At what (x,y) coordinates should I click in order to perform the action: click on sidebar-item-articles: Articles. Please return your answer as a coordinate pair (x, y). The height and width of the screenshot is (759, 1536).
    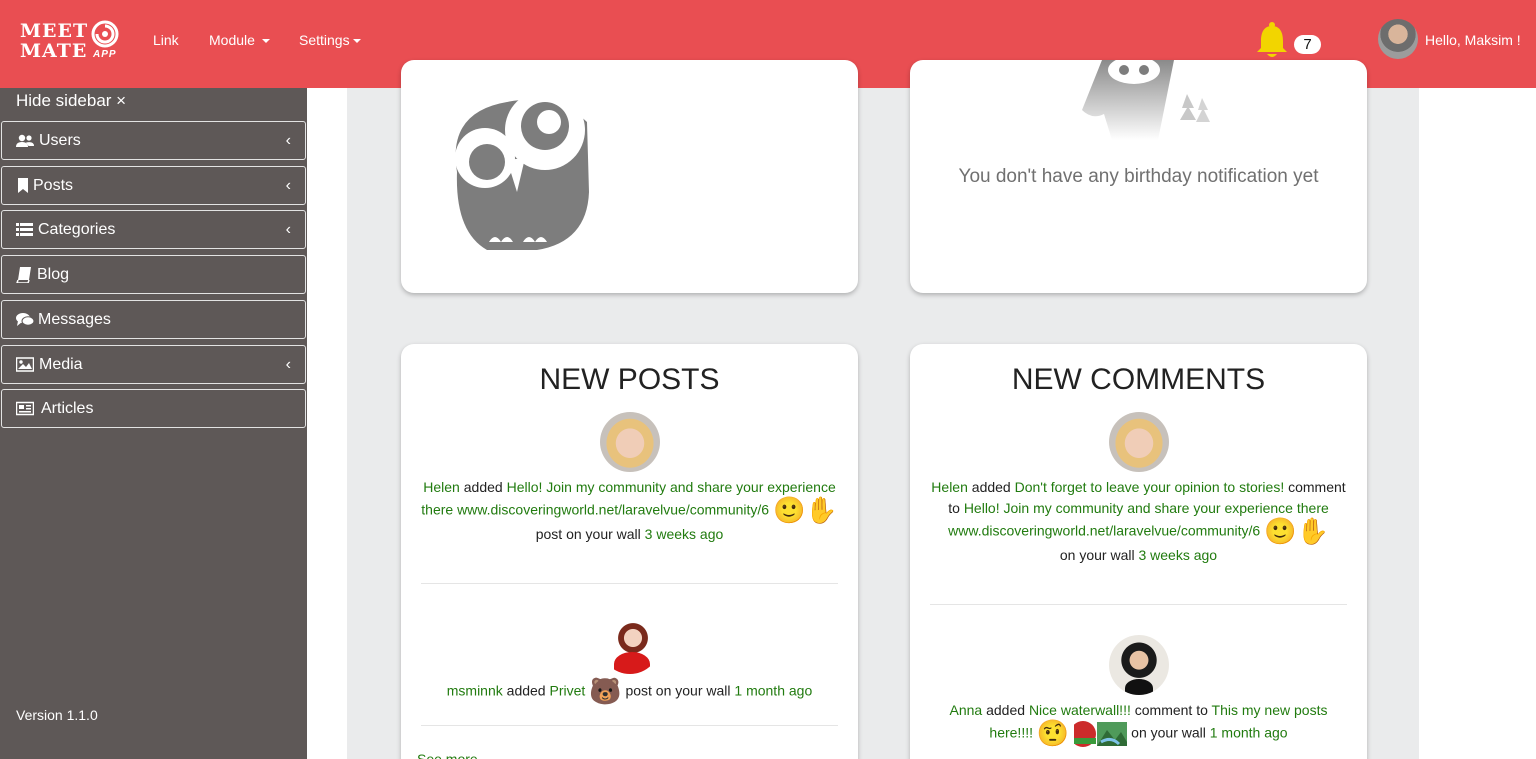
    Looking at the image, I should click on (153, 408).